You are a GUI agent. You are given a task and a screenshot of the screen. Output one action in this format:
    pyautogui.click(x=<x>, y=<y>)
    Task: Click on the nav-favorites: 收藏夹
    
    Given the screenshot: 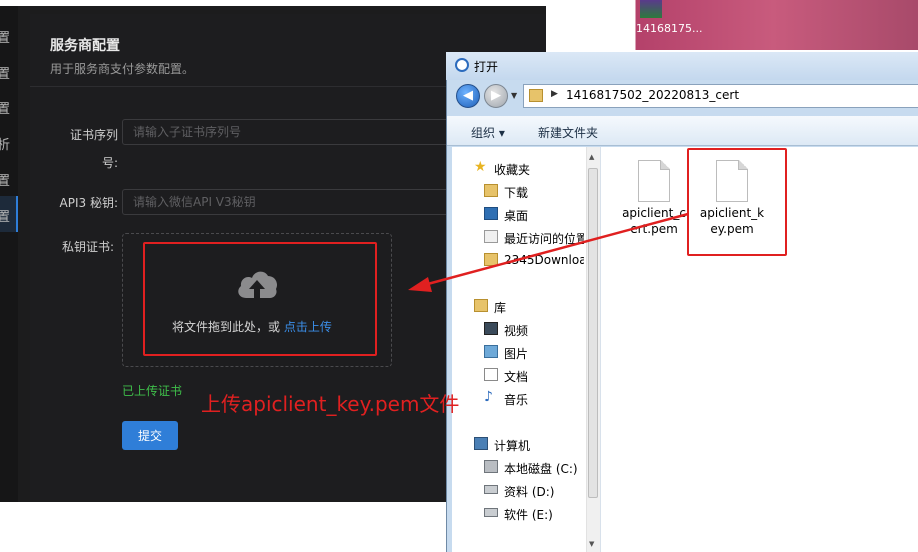 What is the action you would take?
    pyautogui.click(x=512, y=169)
    